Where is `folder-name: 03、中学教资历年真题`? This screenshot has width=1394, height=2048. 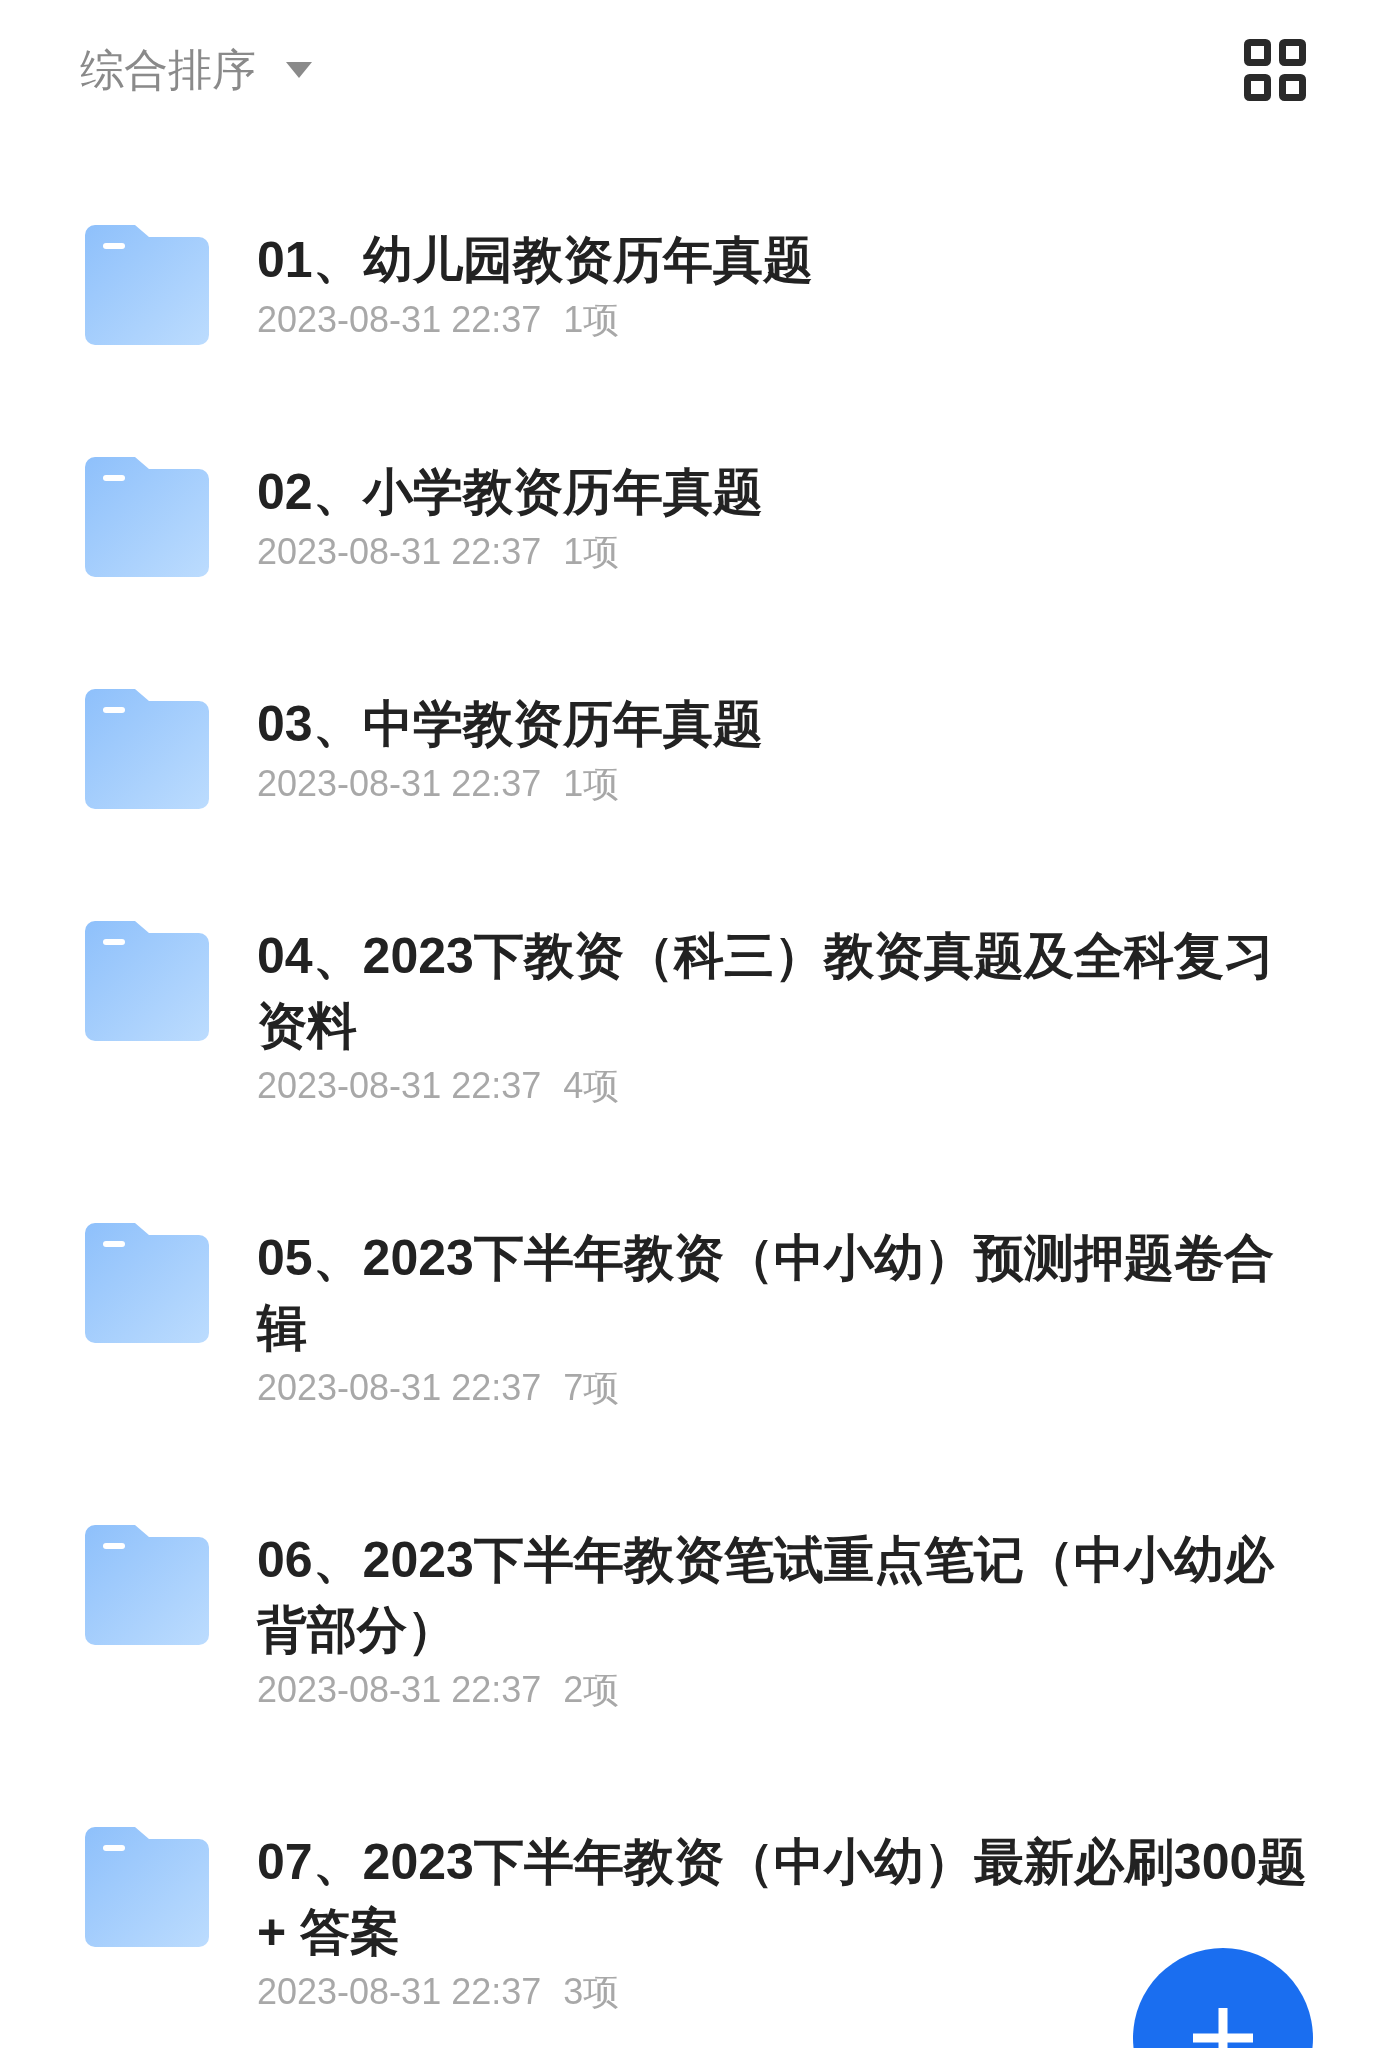
folder-name: 03、中学教资历年真题 is located at coordinates (510, 724).